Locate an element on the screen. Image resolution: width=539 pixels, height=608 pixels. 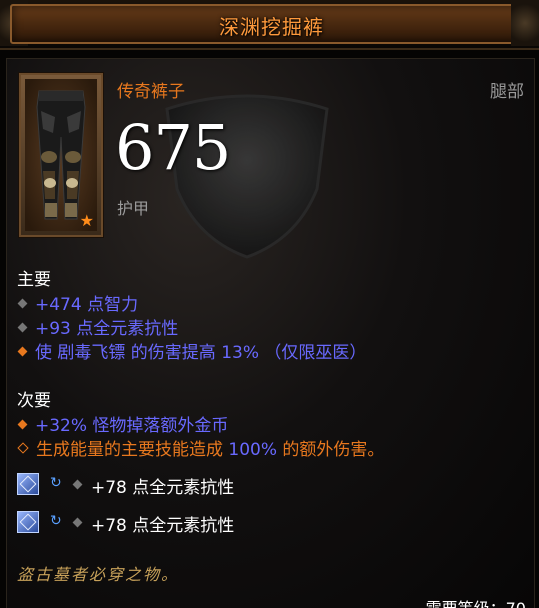
pants-icon is located at coordinates (61, 155).